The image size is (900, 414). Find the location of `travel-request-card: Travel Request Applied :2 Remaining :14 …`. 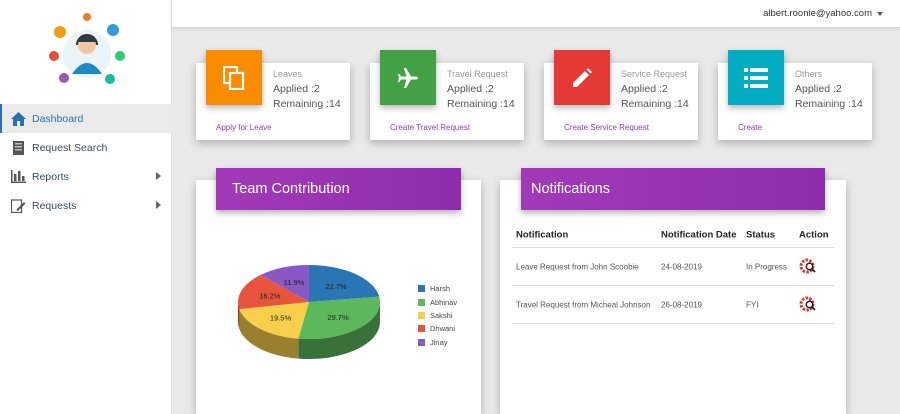

travel-request-card: Travel Request Applied :2 Remaining :14 … is located at coordinates (447, 95).